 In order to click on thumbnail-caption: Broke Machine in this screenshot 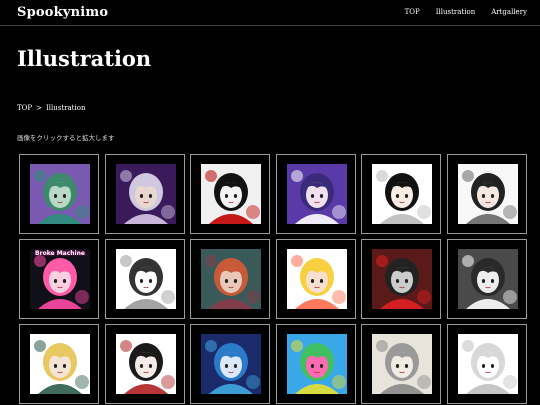, I will do `click(60, 253)`.